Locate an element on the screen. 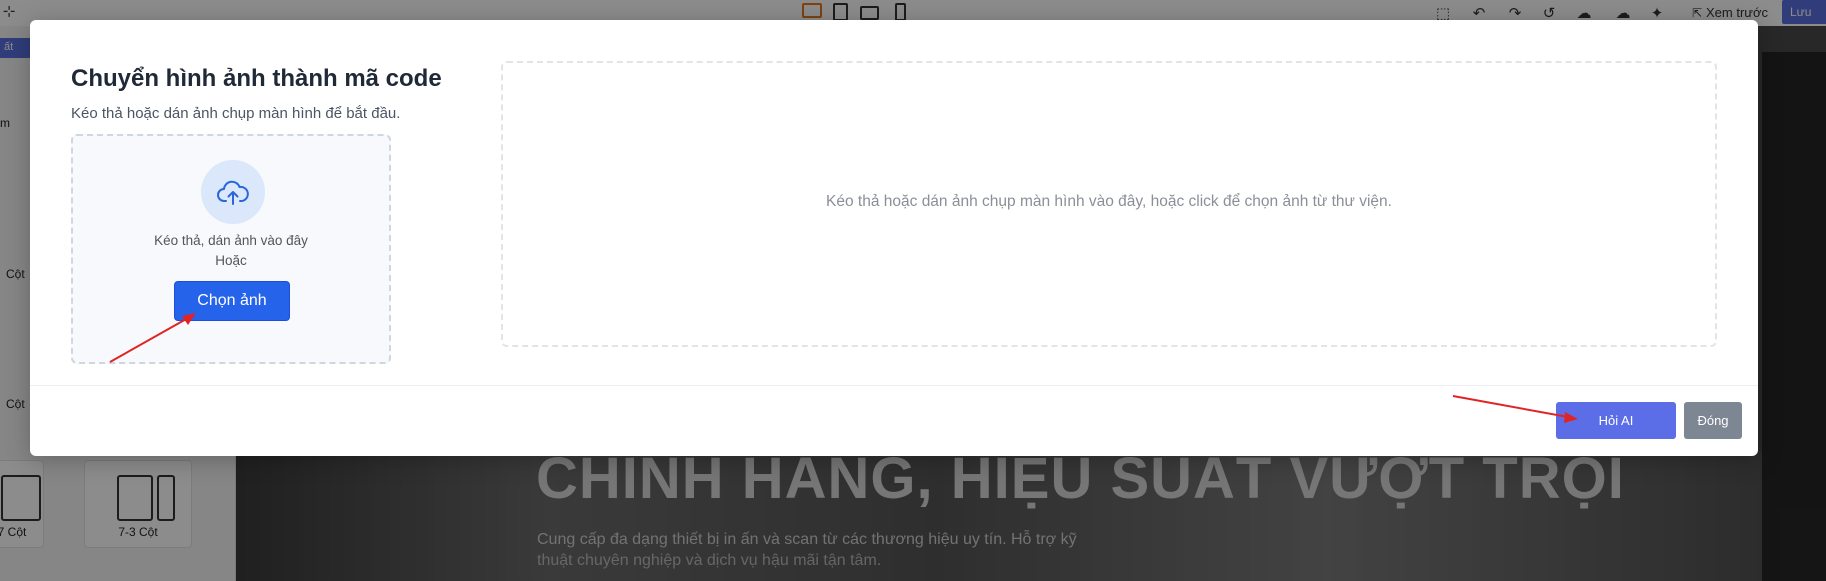 This screenshot has height=581, width=1826. modal-title: Chuyển hình ảnh thành mã code is located at coordinates (256, 78).